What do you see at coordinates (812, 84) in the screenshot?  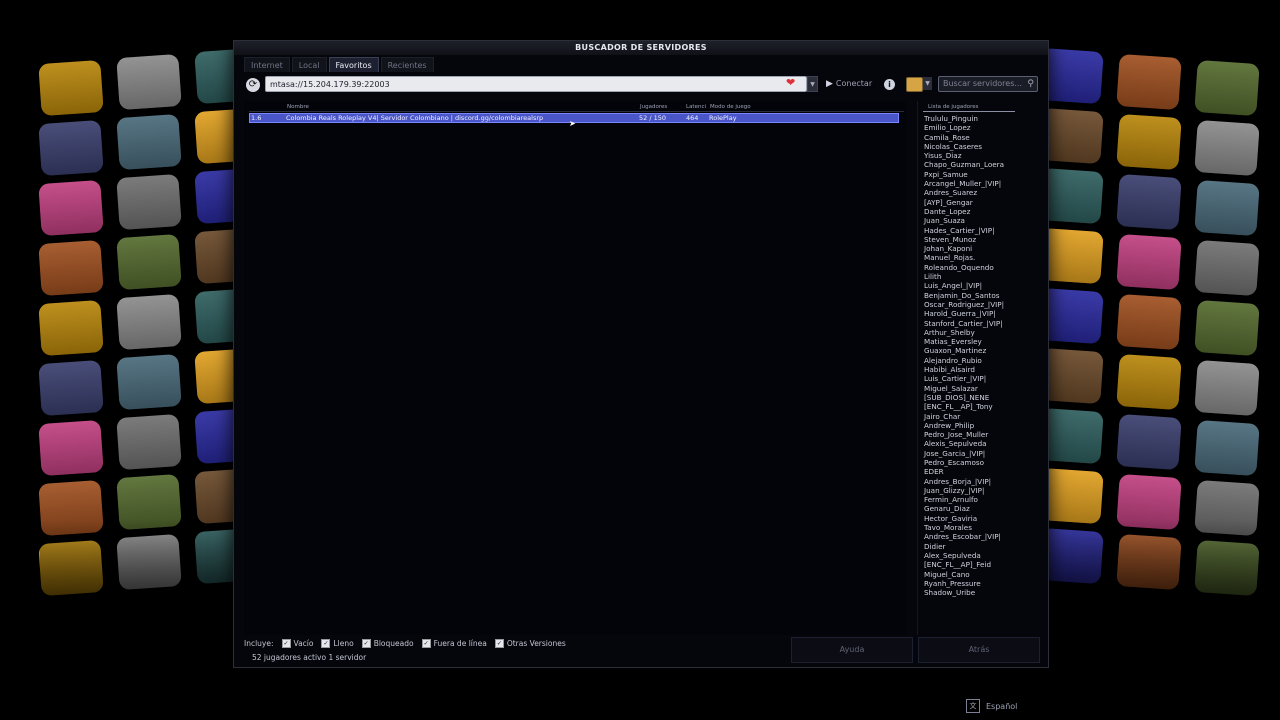 I see `address-dropdown-icon: ▼` at bounding box center [812, 84].